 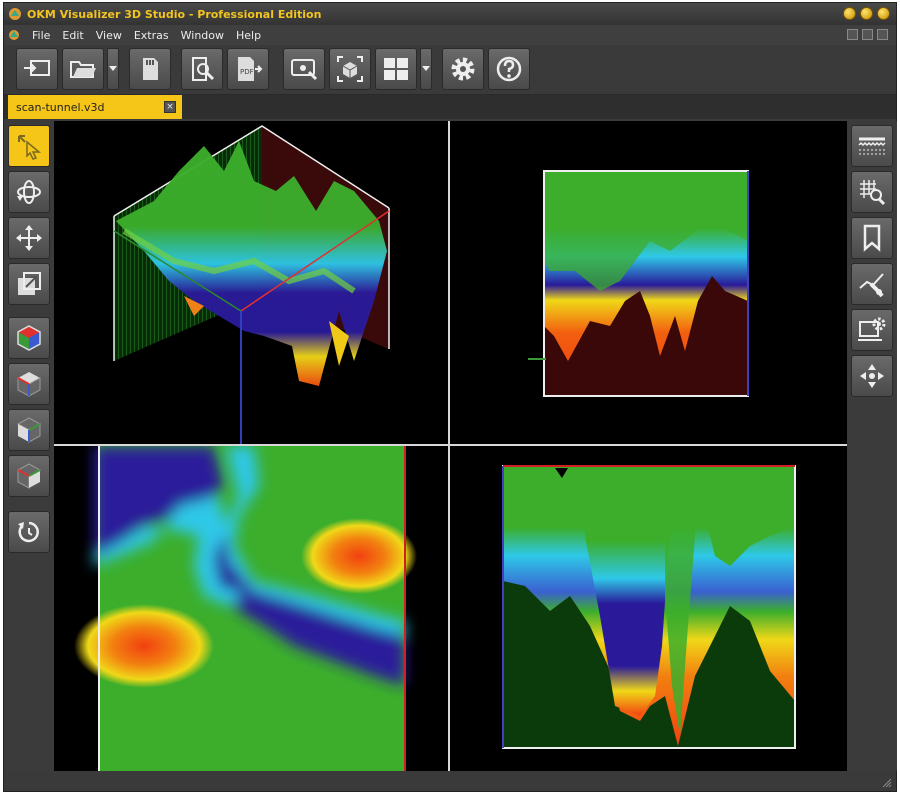 I want to click on menu-window: Window, so click(x=202, y=35).